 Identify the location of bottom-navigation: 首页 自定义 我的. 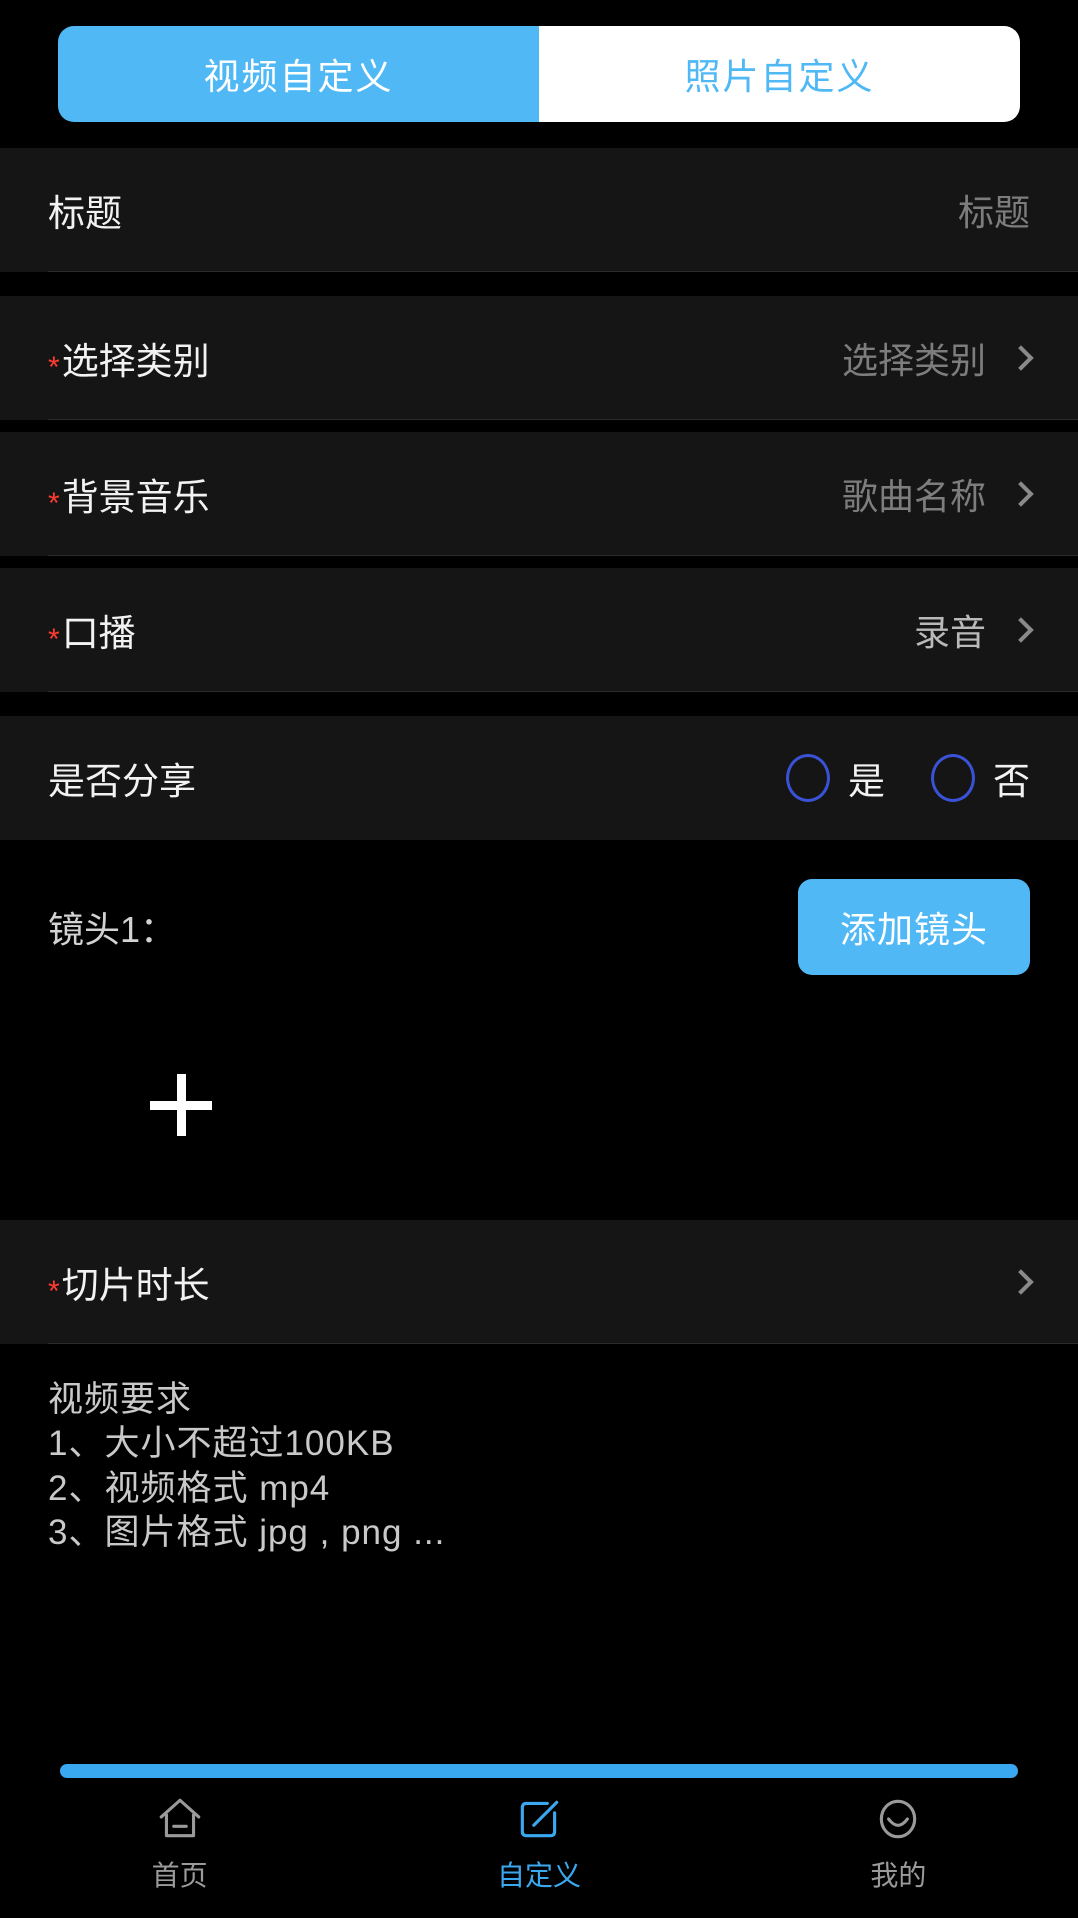
(539, 1834).